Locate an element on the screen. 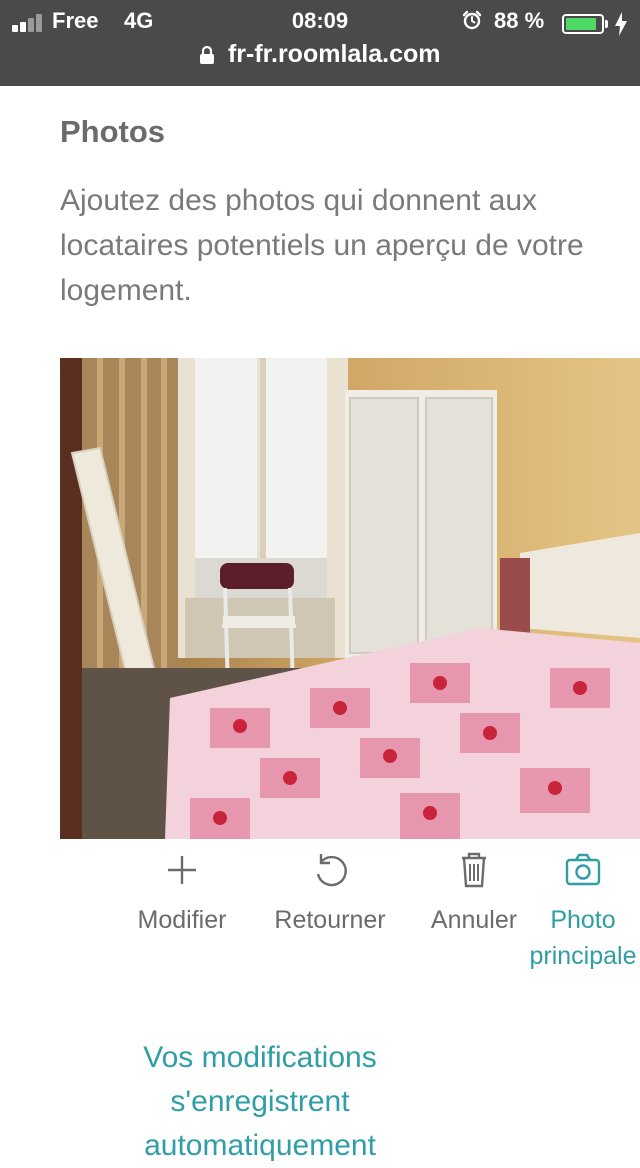  rotate-label: Retourner is located at coordinates (330, 920).